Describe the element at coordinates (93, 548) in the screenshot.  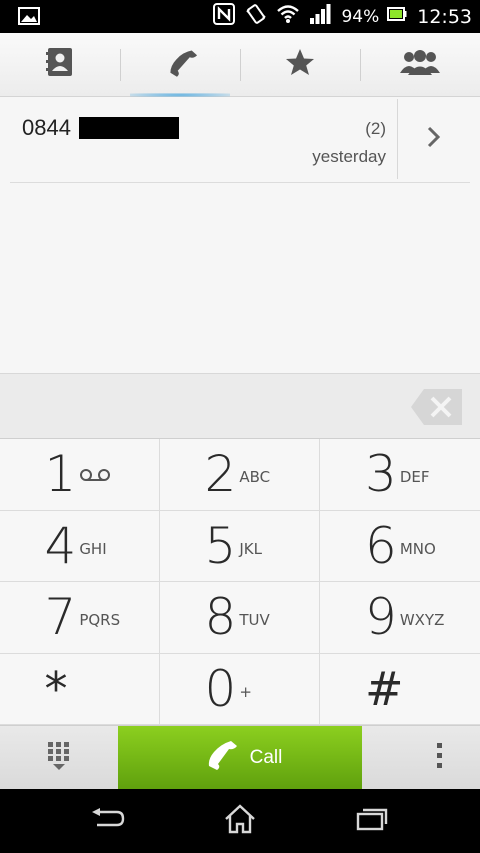
I see `key-letters: GHI` at that location.